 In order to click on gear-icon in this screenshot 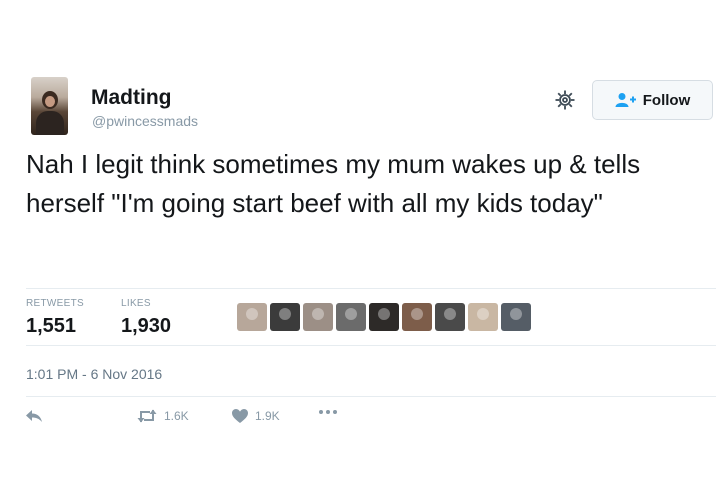, I will do `click(565, 100)`.